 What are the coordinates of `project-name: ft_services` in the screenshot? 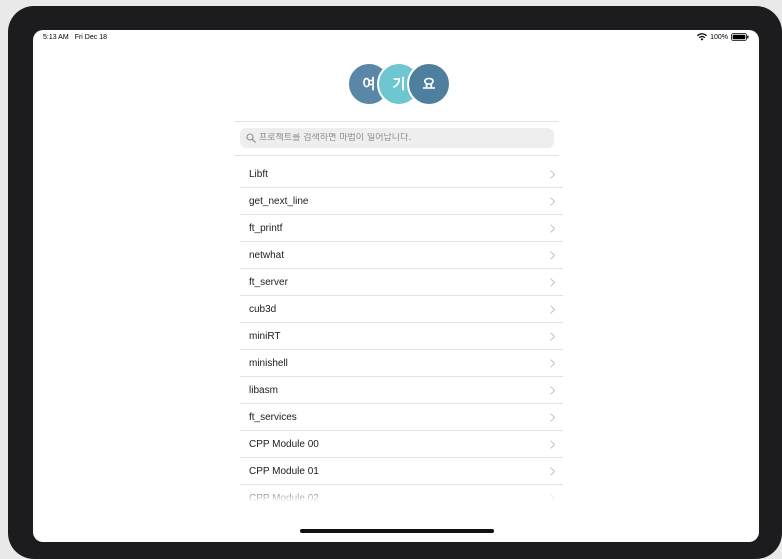 It's located at (273, 417).